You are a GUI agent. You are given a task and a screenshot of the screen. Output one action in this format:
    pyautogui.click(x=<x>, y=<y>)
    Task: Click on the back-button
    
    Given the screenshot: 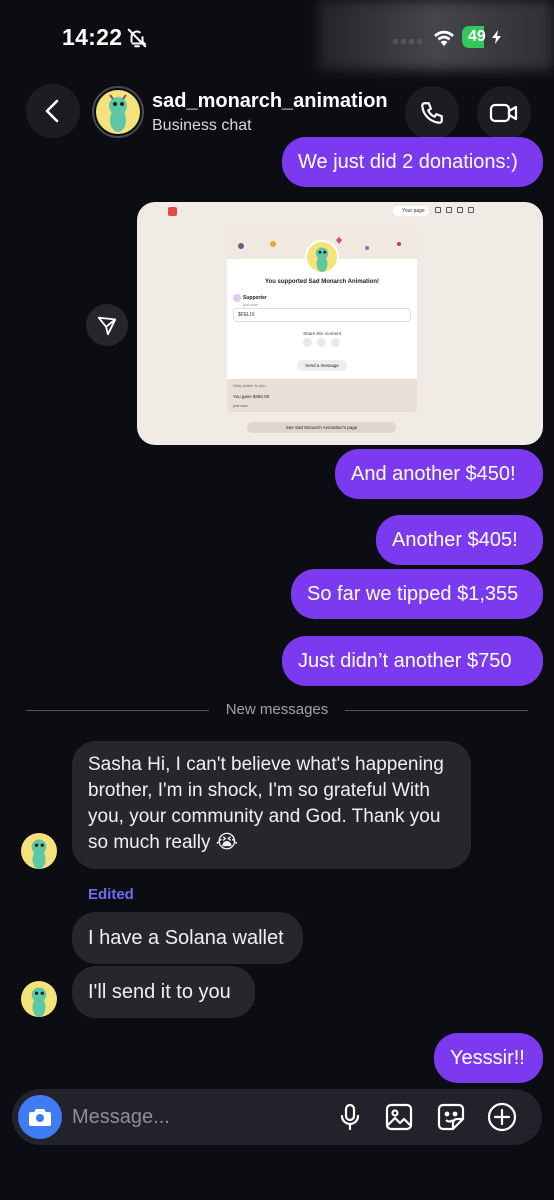 What is the action you would take?
    pyautogui.click(x=53, y=111)
    